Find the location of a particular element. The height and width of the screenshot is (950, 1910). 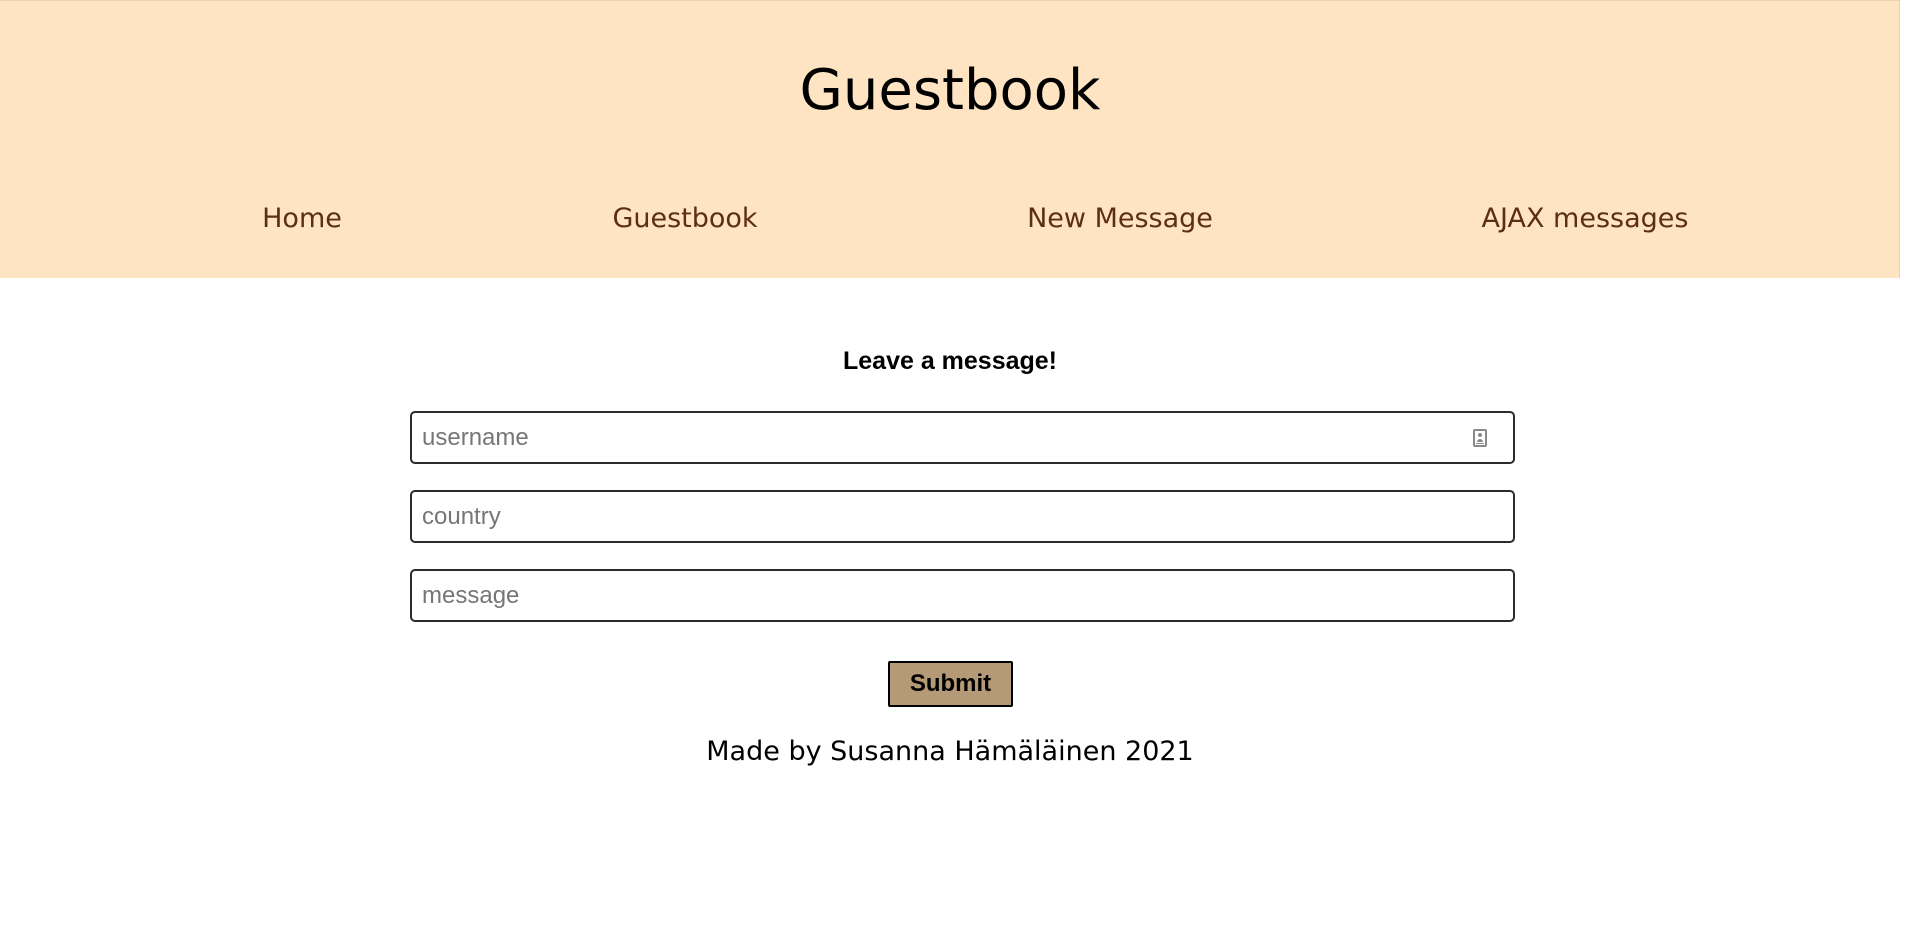

country-input is located at coordinates (962, 516).